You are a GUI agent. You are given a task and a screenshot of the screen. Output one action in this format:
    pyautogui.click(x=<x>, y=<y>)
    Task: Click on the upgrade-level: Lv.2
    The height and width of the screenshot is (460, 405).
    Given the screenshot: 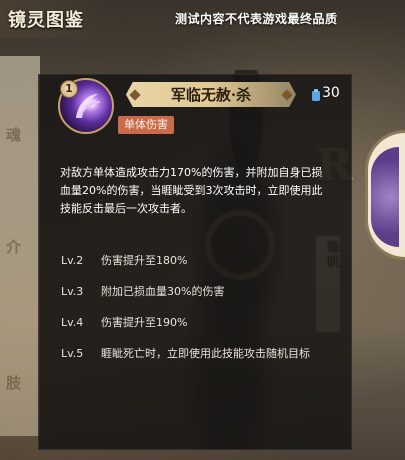 What is the action you would take?
    pyautogui.click(x=72, y=260)
    